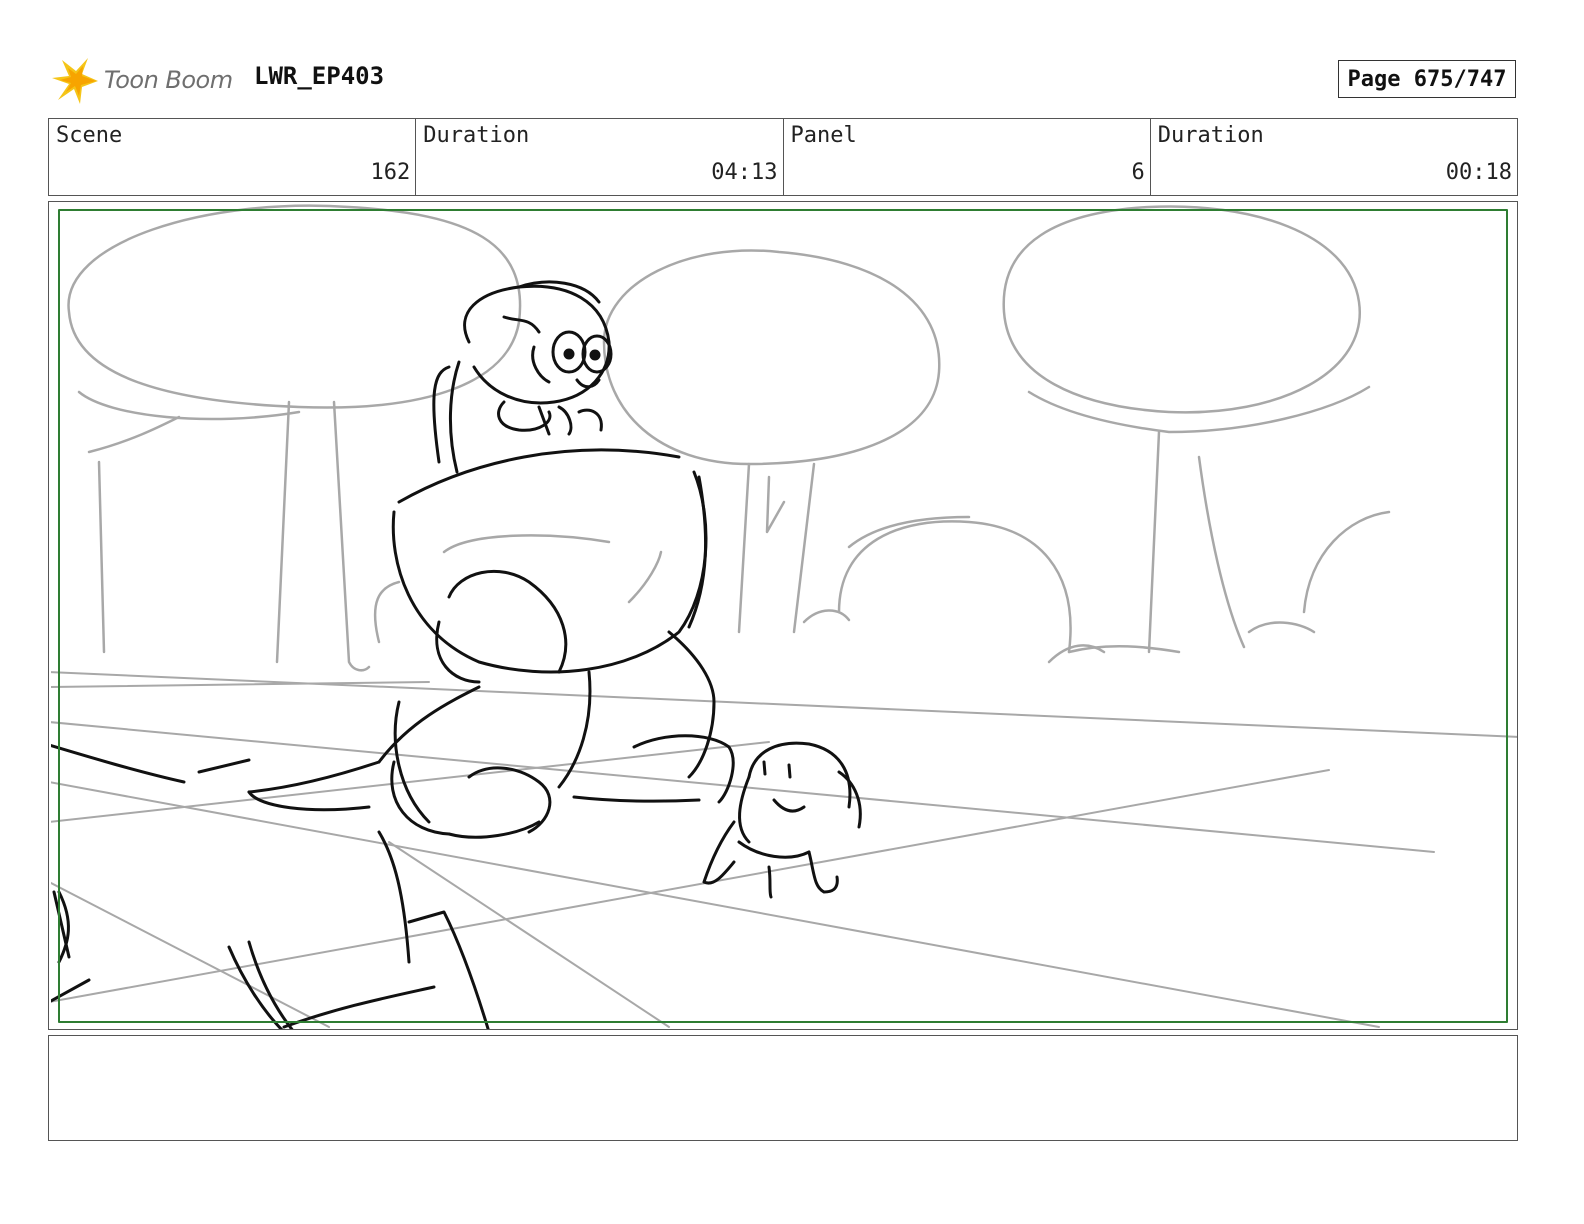  Describe the element at coordinates (1210, 135) in the screenshot. I see `panel-duration-label: Duration` at that location.